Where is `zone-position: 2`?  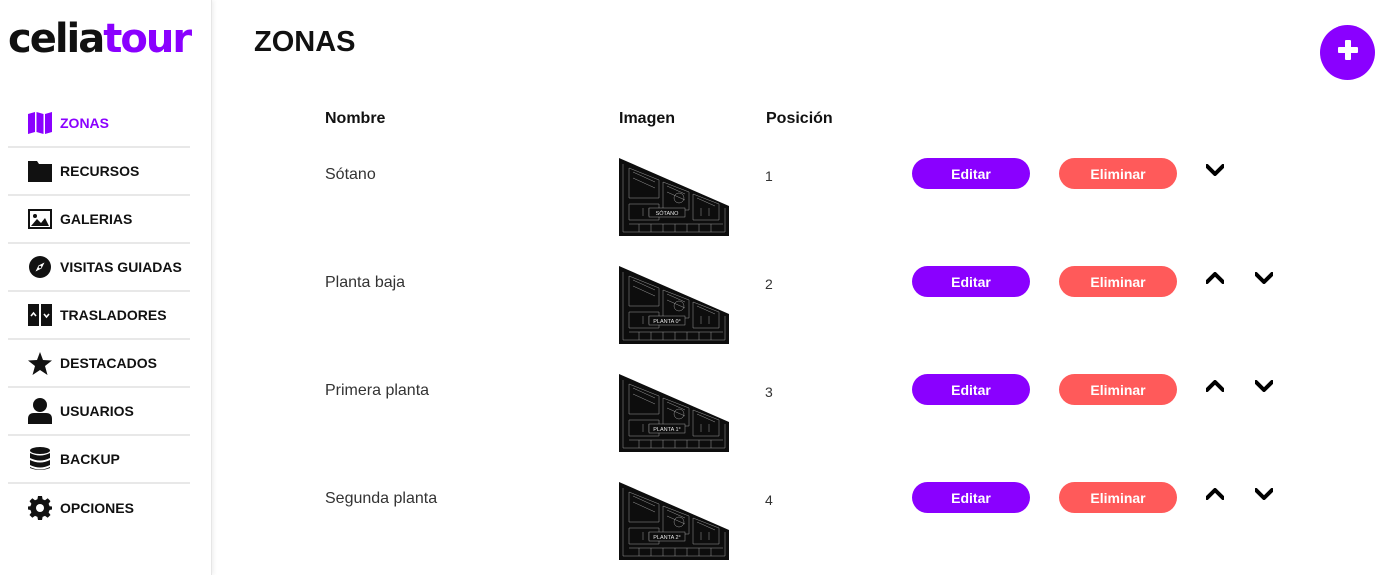
zone-position: 2 is located at coordinates (769, 284).